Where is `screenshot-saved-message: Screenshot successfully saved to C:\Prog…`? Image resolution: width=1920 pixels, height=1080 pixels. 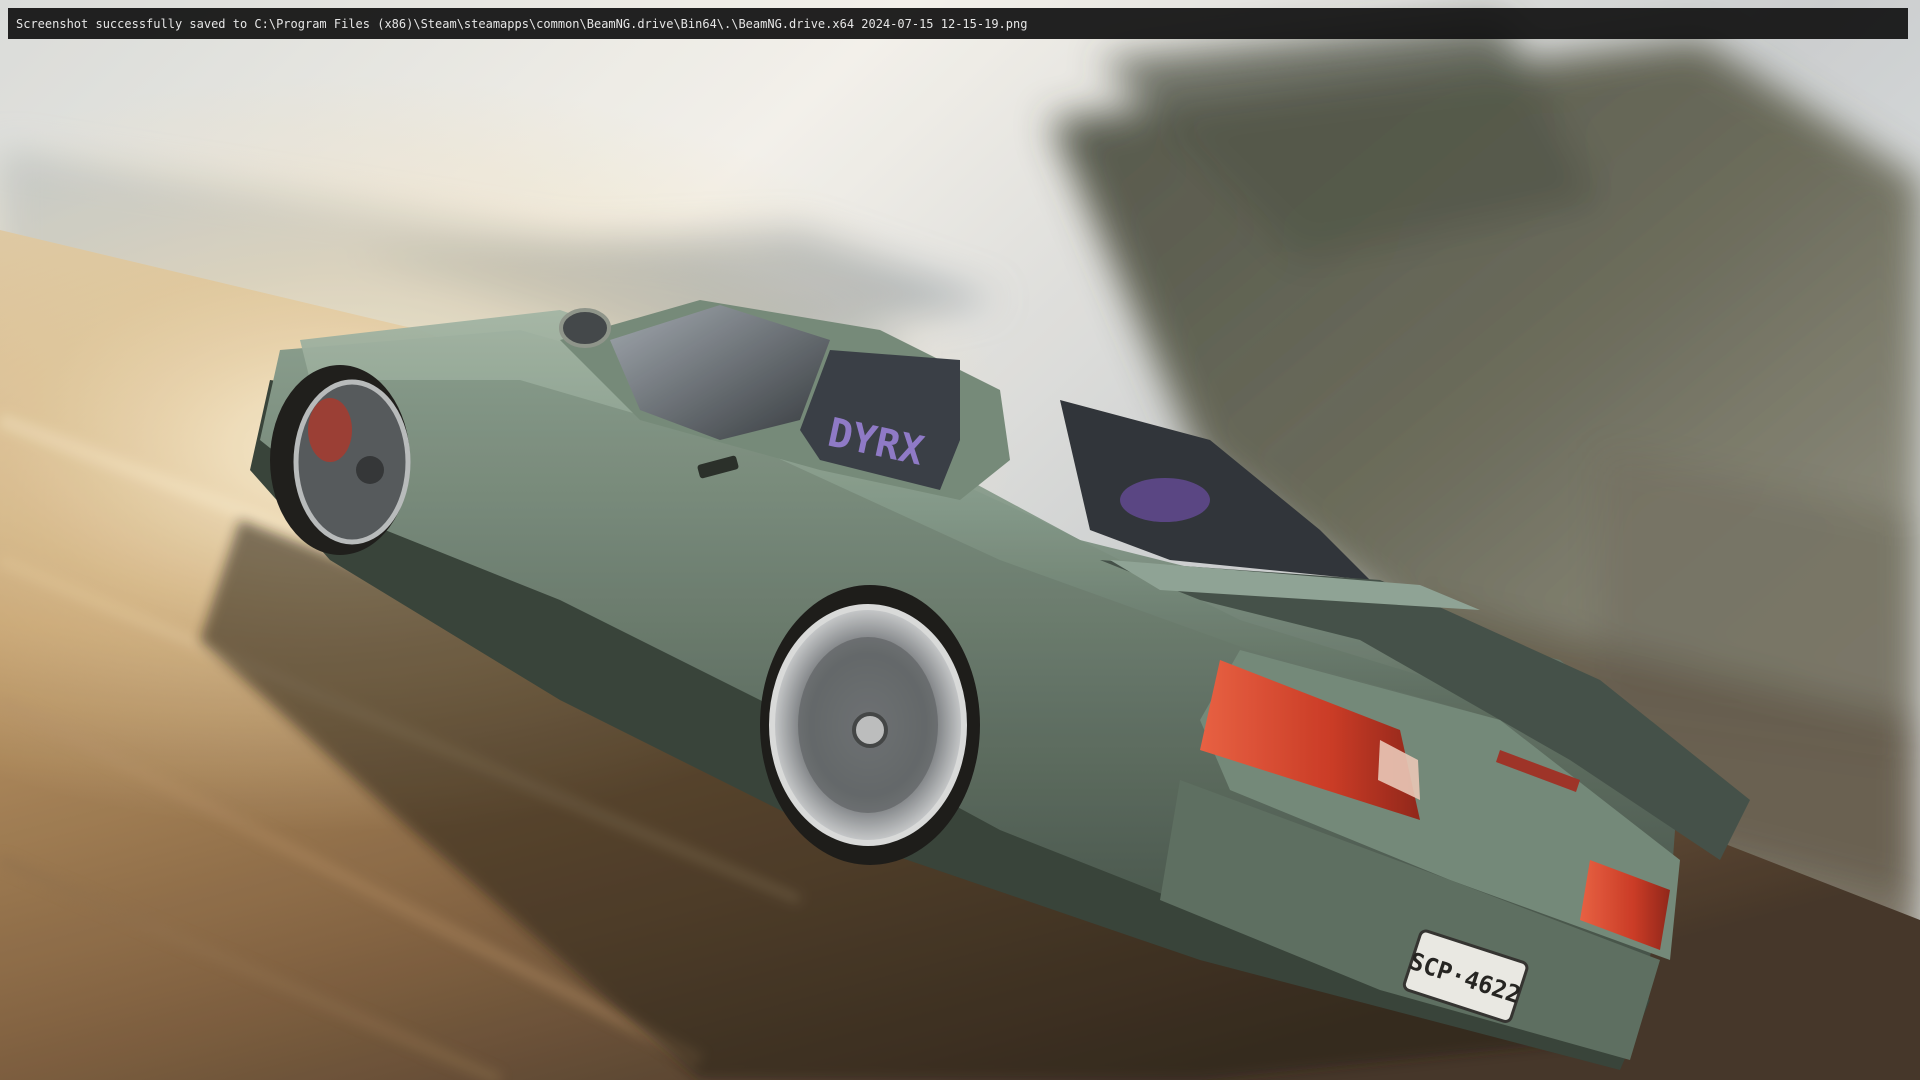
screenshot-saved-message: Screenshot successfully saved to C:\Prog… is located at coordinates (522, 23).